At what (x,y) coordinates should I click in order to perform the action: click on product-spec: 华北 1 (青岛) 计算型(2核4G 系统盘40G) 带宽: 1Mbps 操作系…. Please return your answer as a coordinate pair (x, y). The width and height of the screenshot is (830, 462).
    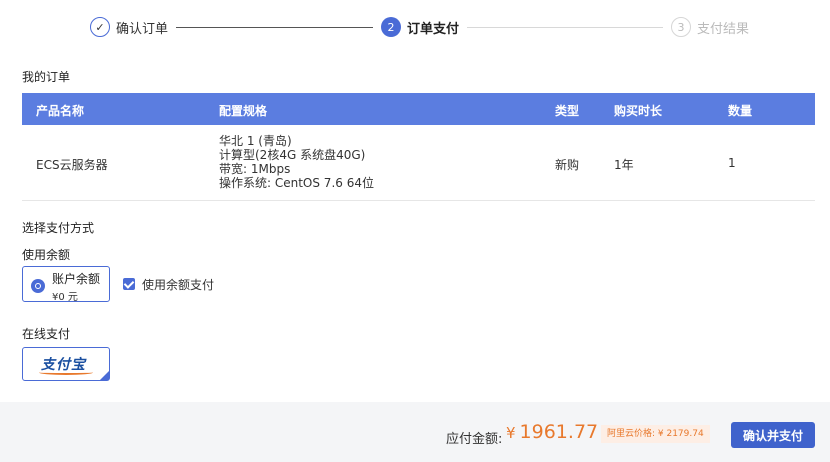
    Looking at the image, I should click on (296, 162).